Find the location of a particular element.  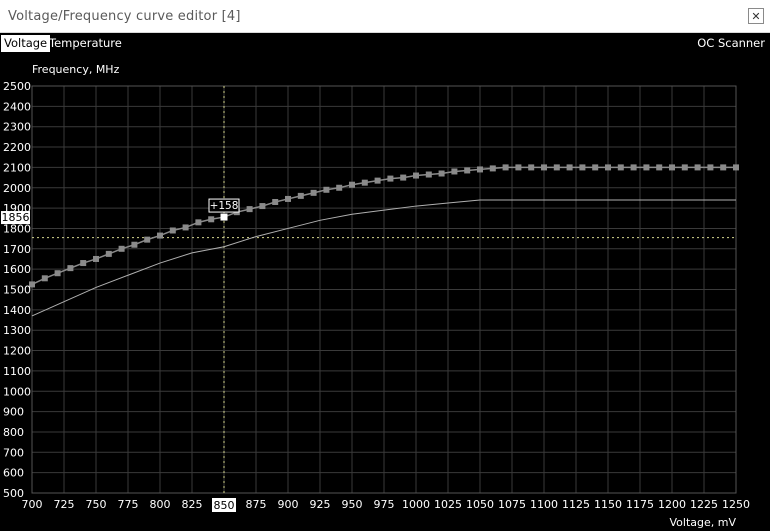

x-tick-label: 975 is located at coordinates (384, 504).